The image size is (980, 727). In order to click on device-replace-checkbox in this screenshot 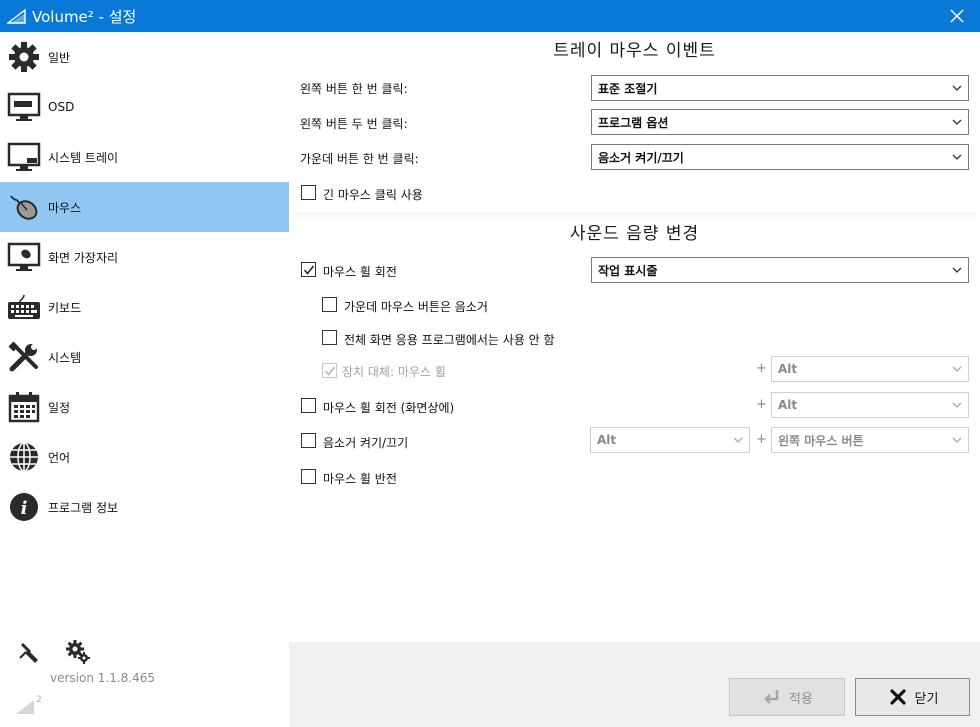, I will do `click(329, 370)`.